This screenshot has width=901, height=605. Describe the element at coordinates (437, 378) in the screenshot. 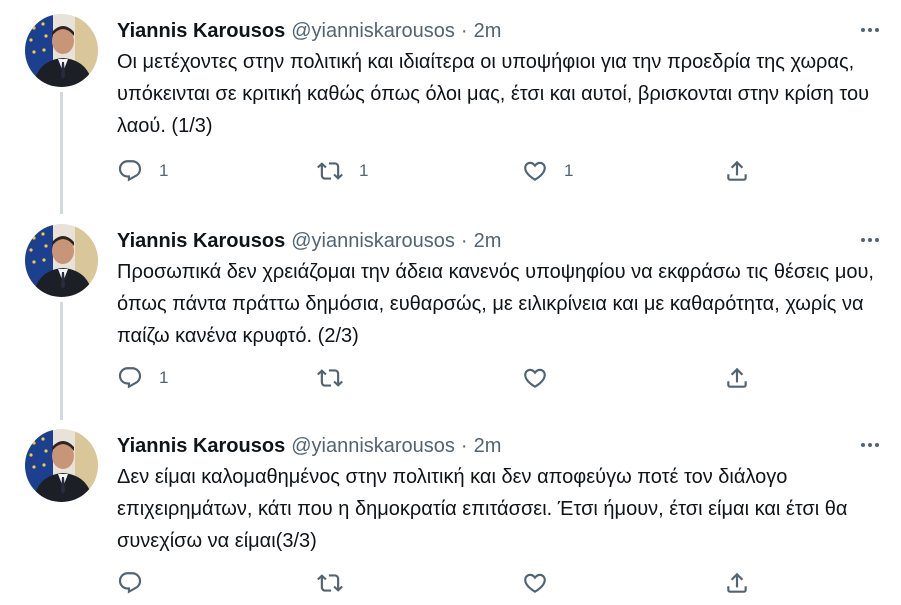

I see `tweet-actions: 1` at that location.